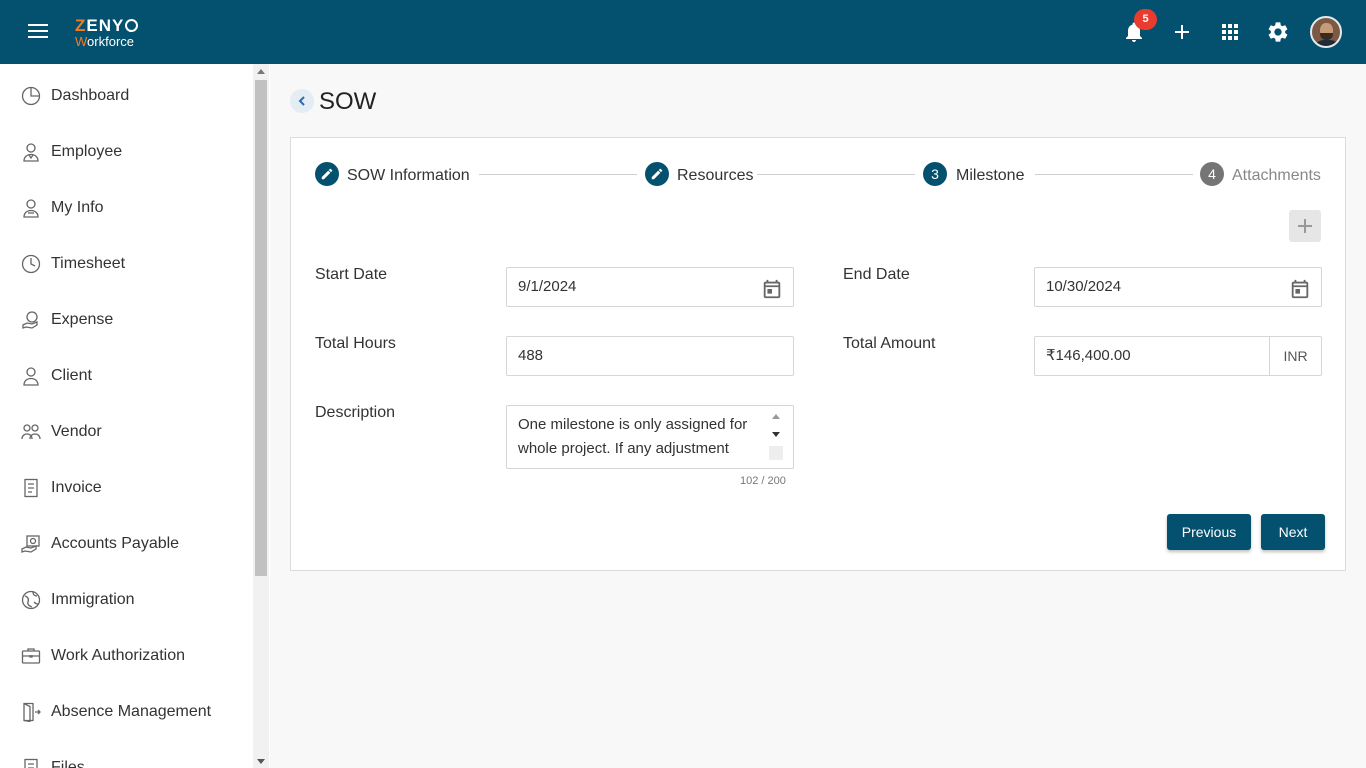 The image size is (1366, 768). I want to click on expense-icon, so click(31, 320).